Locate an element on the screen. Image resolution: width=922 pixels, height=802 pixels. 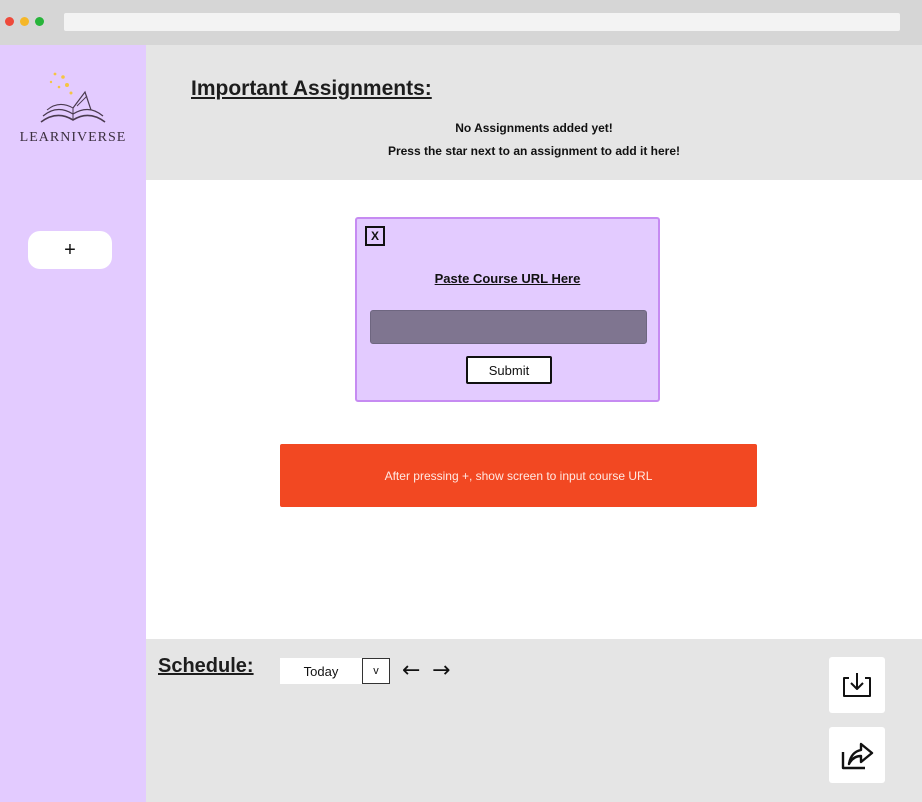
add-course-button: + is located at coordinates (70, 250).